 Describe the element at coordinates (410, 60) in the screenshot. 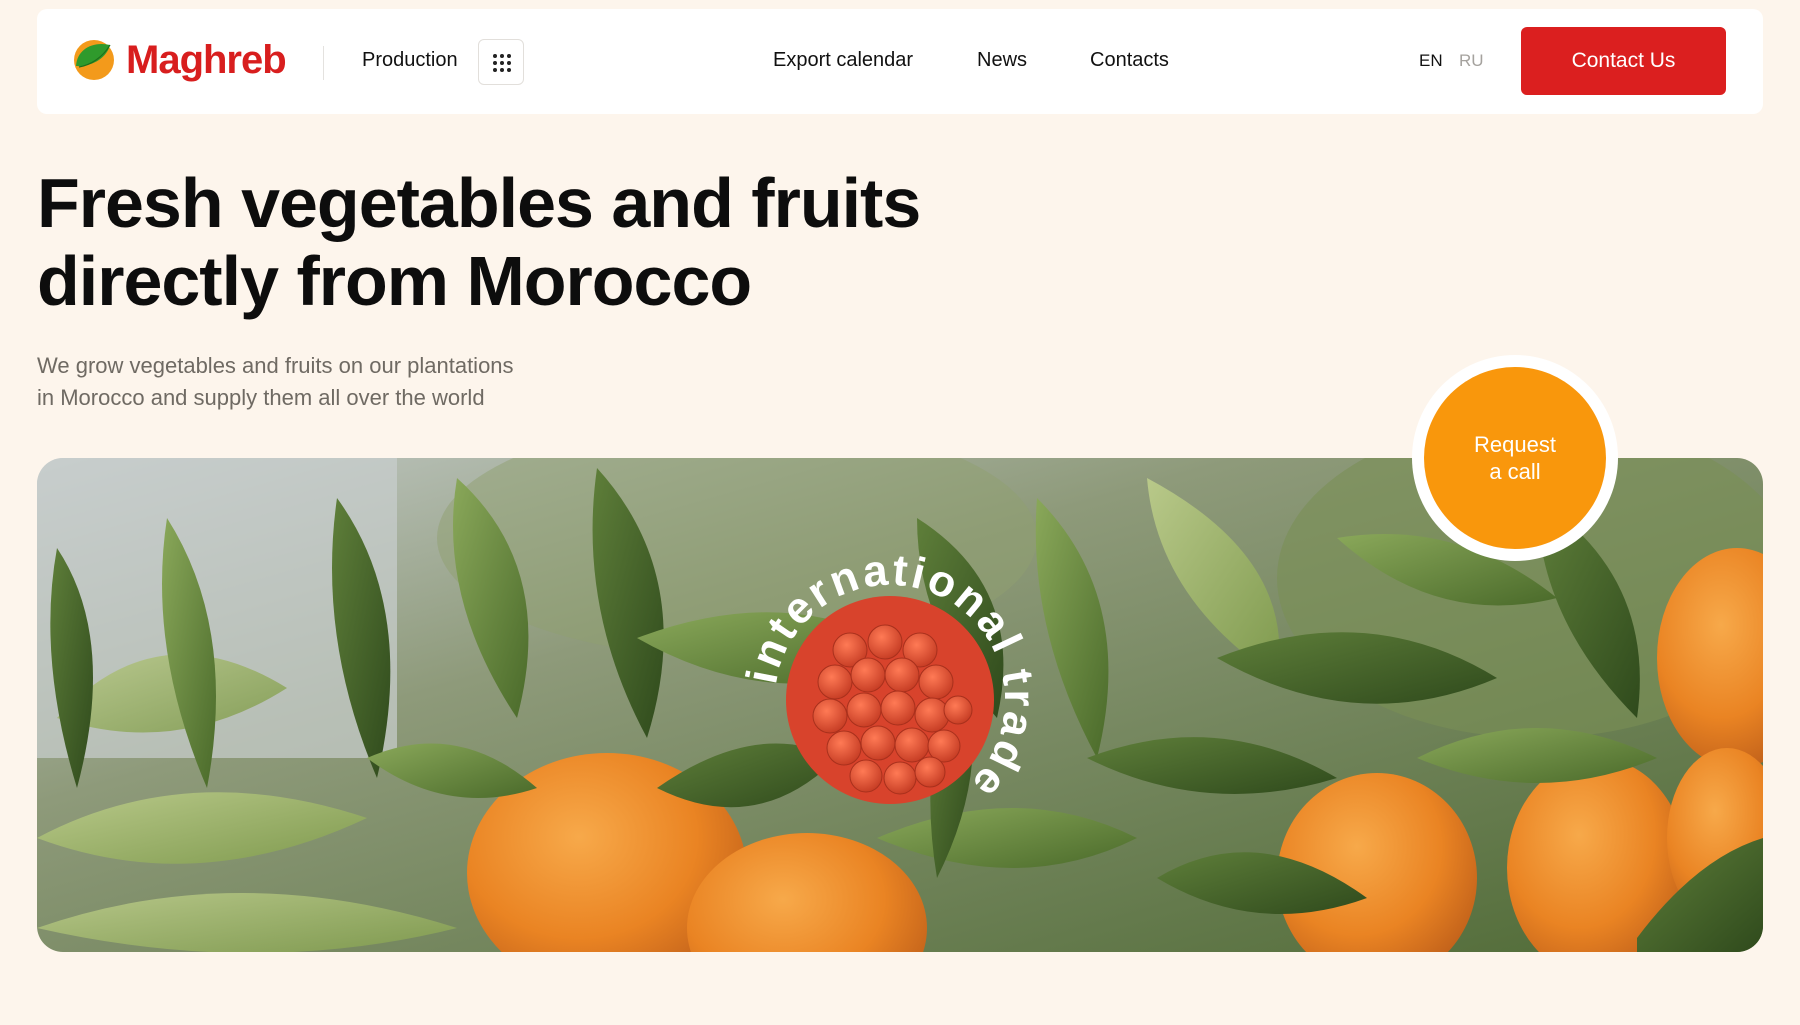

I see `nav-production: Production` at that location.